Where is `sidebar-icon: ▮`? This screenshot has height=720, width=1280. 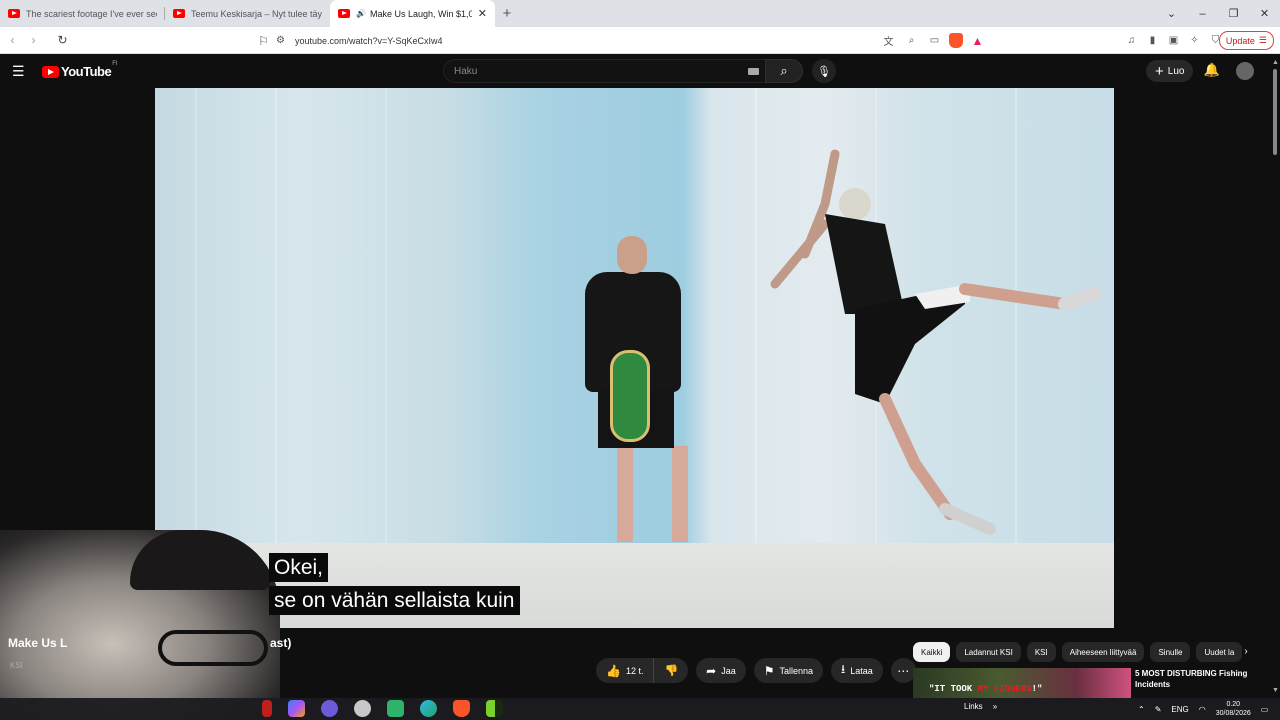 sidebar-icon: ▮ is located at coordinates (1152, 40).